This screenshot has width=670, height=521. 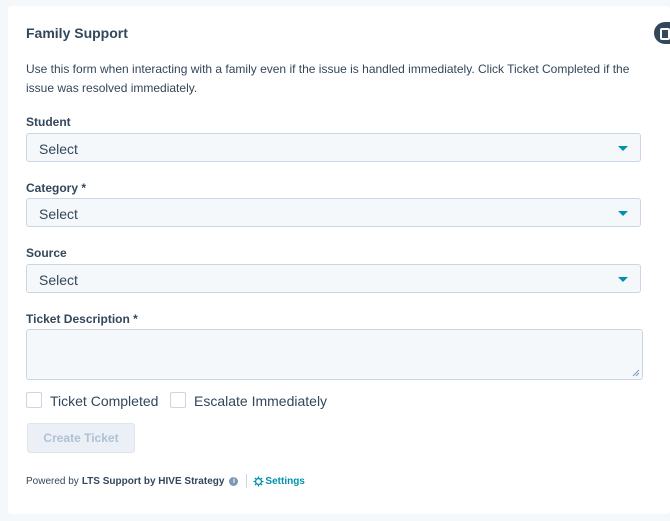 What do you see at coordinates (82, 319) in the screenshot?
I see `ticket-description-label: Ticket Description *` at bounding box center [82, 319].